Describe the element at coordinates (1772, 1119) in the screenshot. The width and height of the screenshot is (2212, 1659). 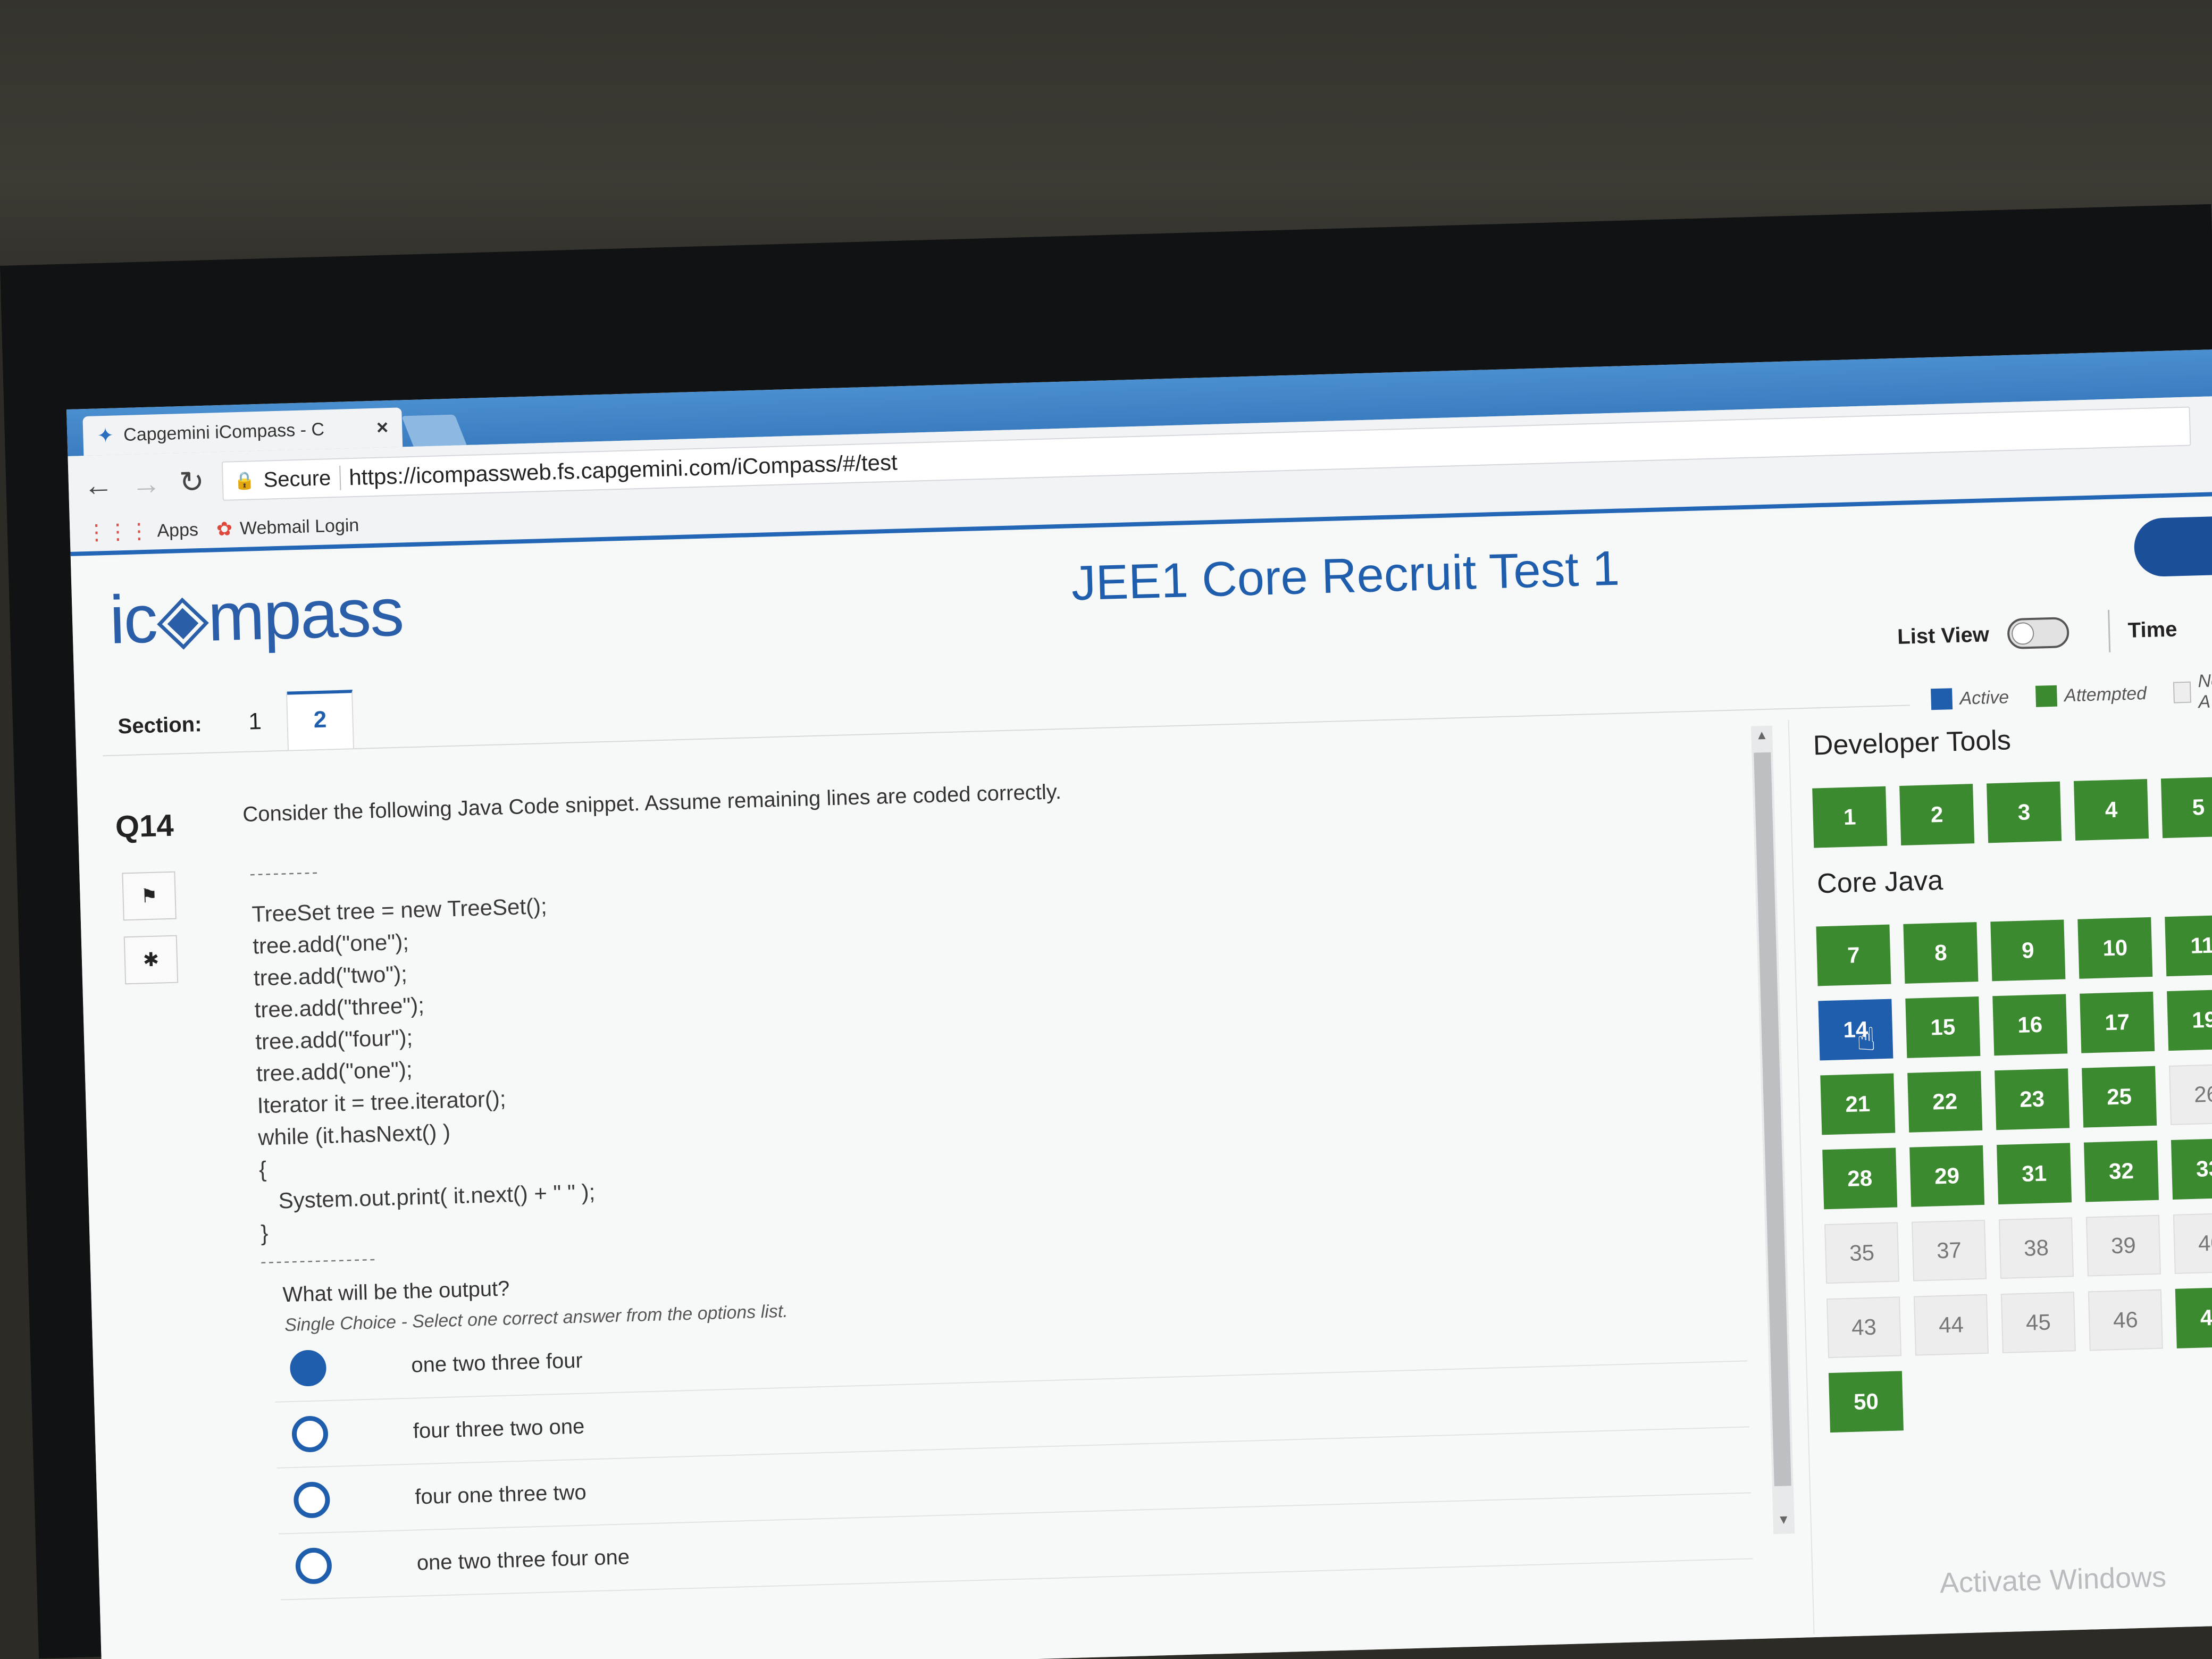
I see `scroll-thumb` at that location.